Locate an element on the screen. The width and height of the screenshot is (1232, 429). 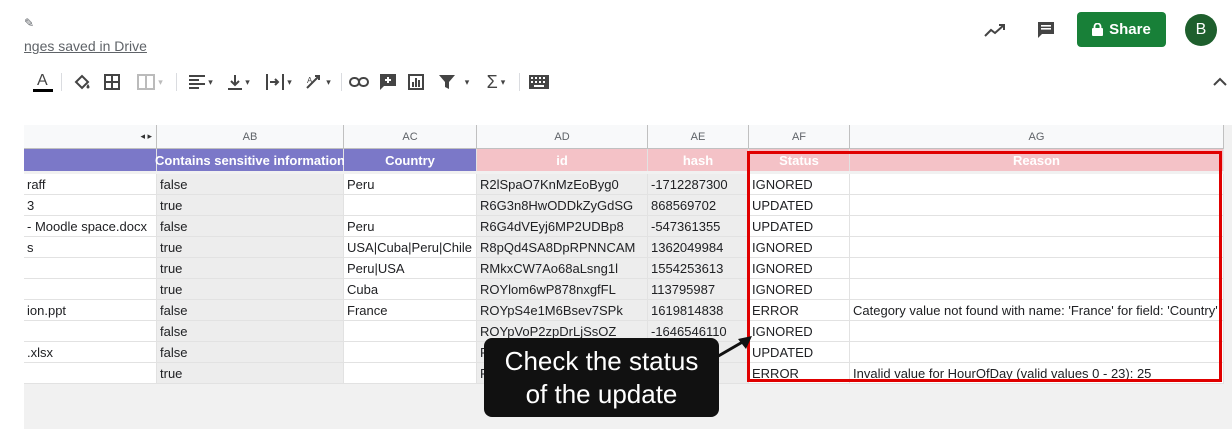
filter-icon: ▾ is located at coordinates (454, 82).